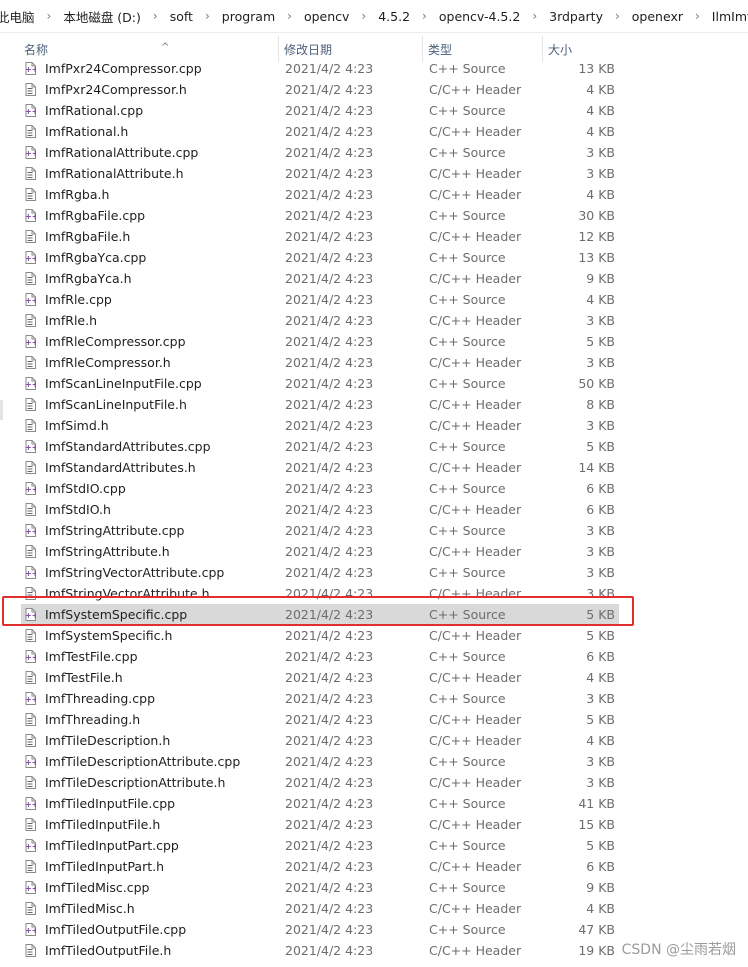 The height and width of the screenshot is (967, 748). I want to click on file-size: 13 KB, so click(596, 257).